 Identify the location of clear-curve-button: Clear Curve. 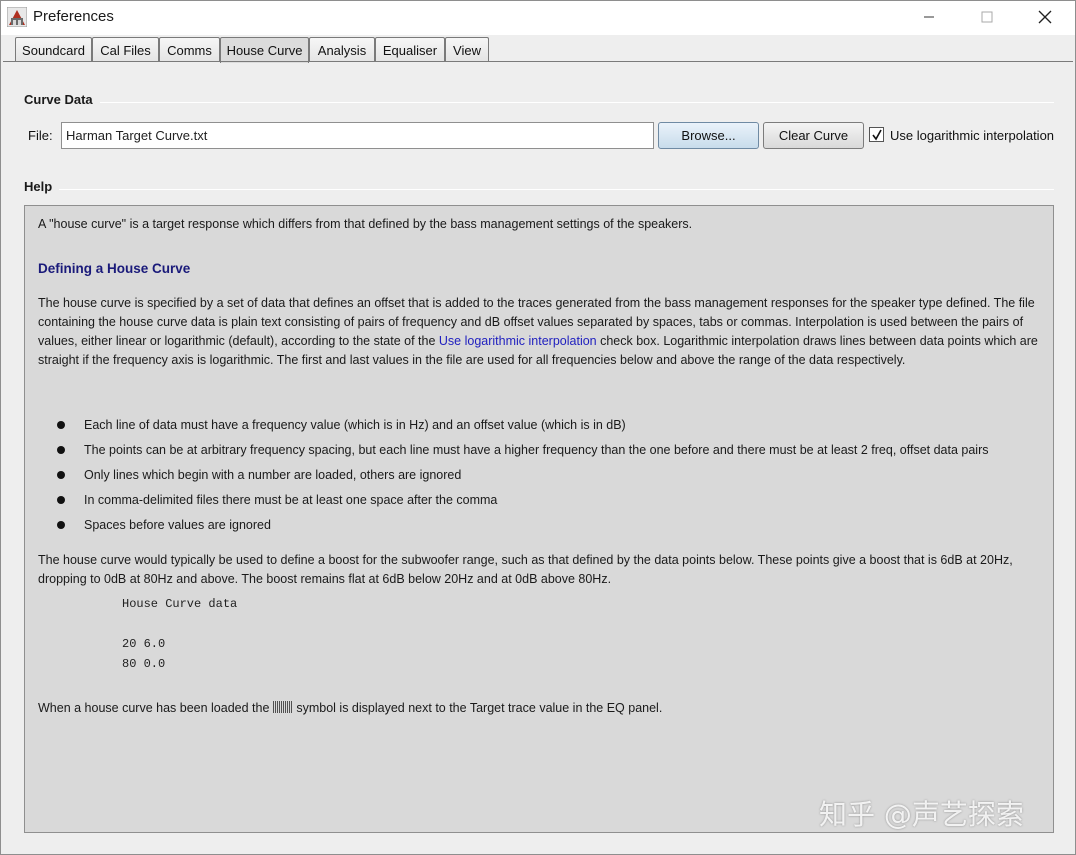
(813, 135).